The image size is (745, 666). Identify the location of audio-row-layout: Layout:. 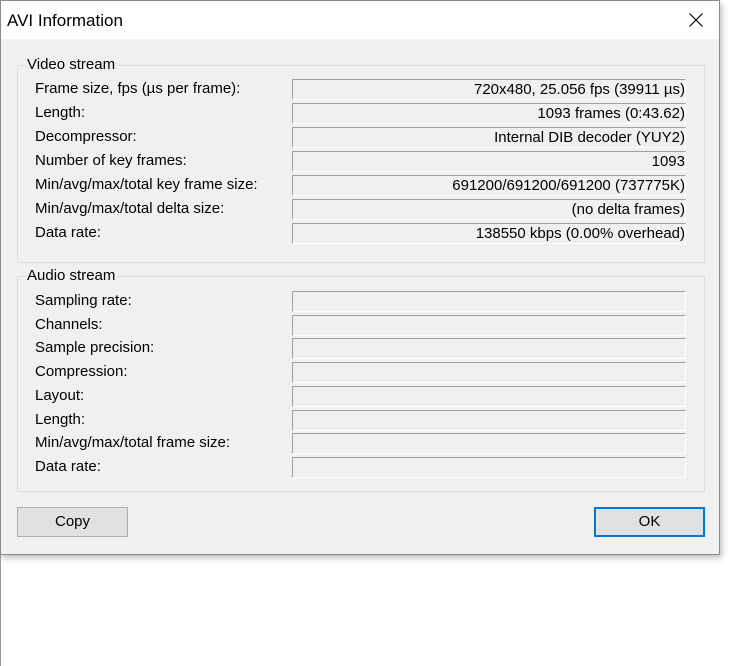
(362, 397).